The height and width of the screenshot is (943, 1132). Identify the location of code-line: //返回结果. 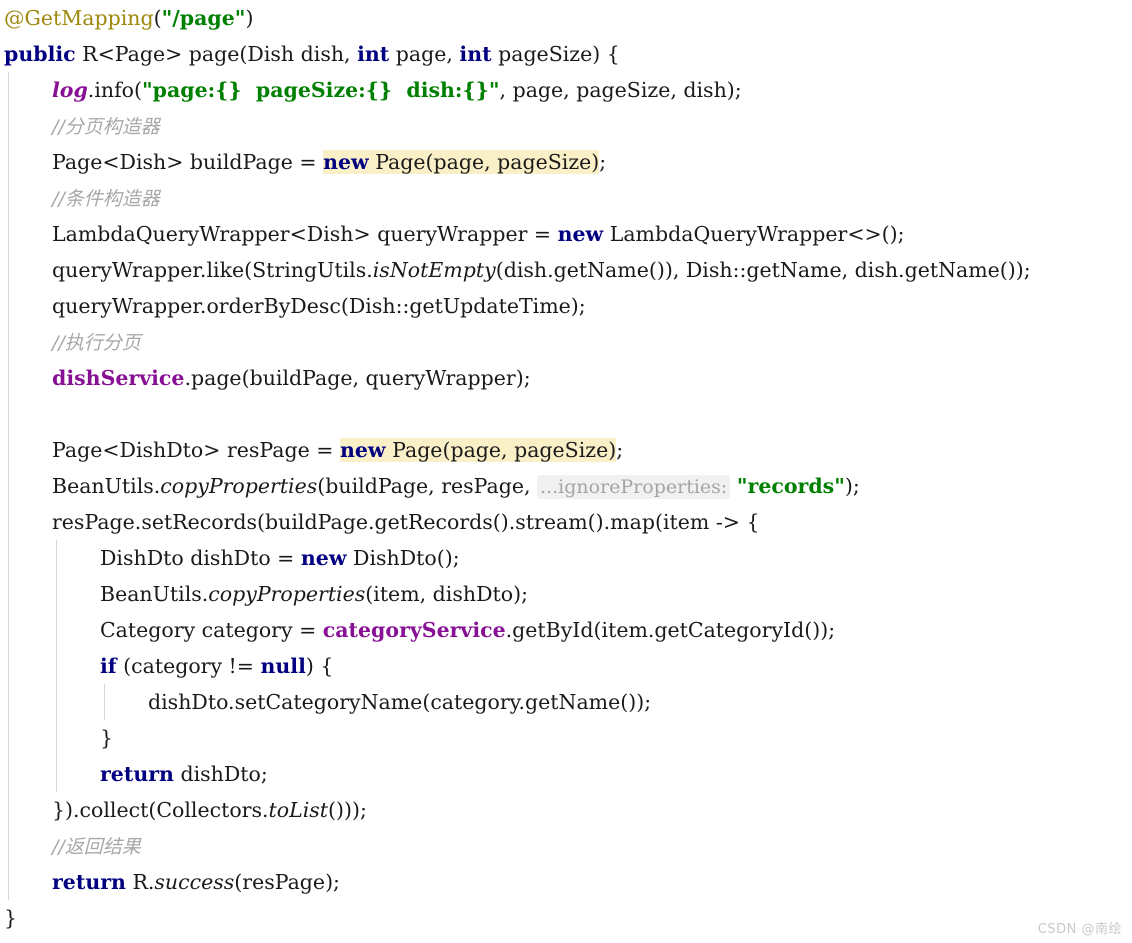
(566, 846).